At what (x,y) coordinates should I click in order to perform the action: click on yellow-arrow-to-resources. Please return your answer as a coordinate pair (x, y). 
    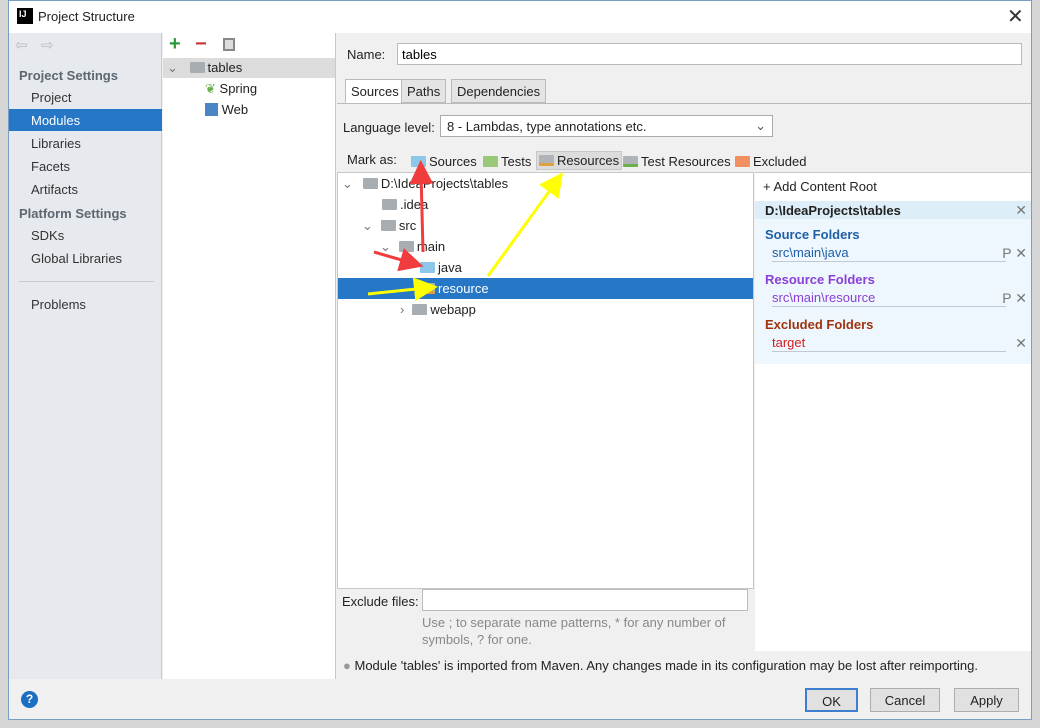
    Looking at the image, I should click on (525, 224).